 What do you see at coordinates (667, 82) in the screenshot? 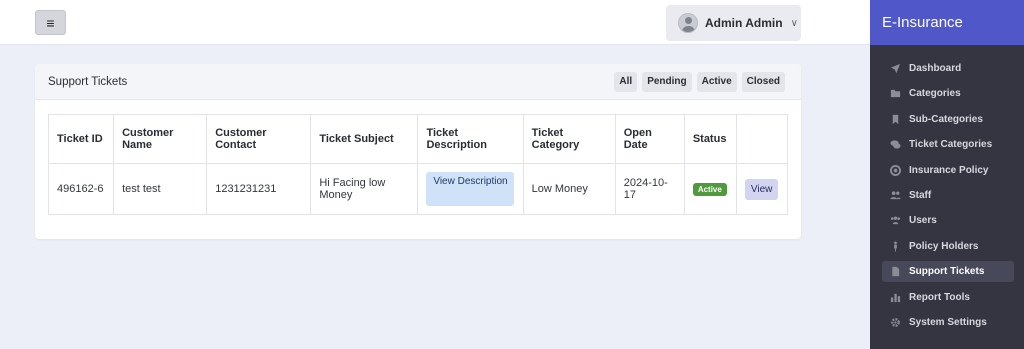
I see `filter-pending-button: Pending` at bounding box center [667, 82].